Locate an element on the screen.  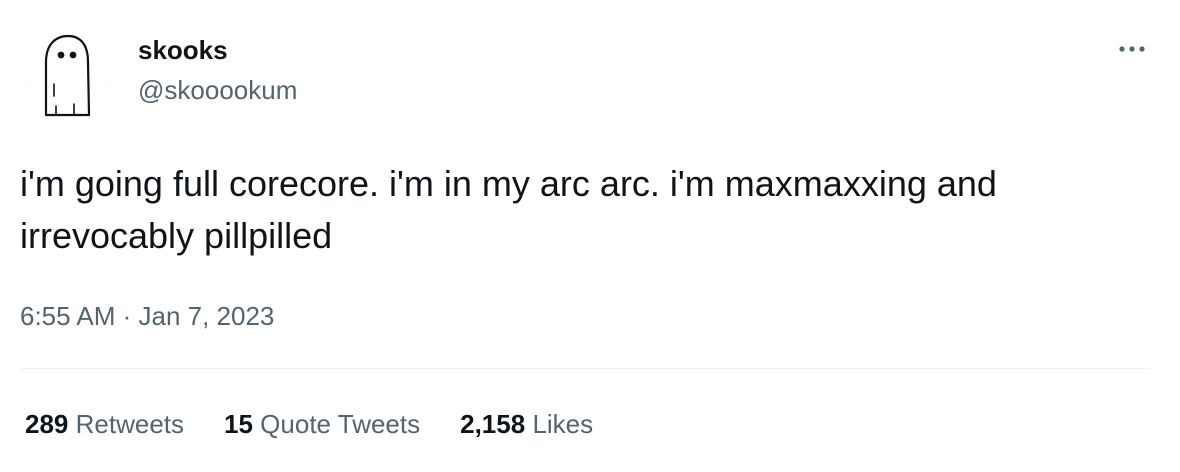
retweets-count: 289 is located at coordinates (47, 424).